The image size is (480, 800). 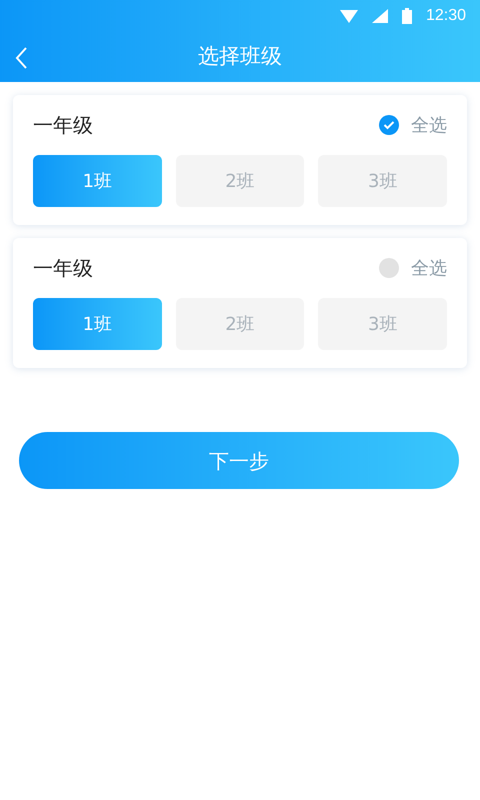 What do you see at coordinates (389, 125) in the screenshot?
I see `check-icon` at bounding box center [389, 125].